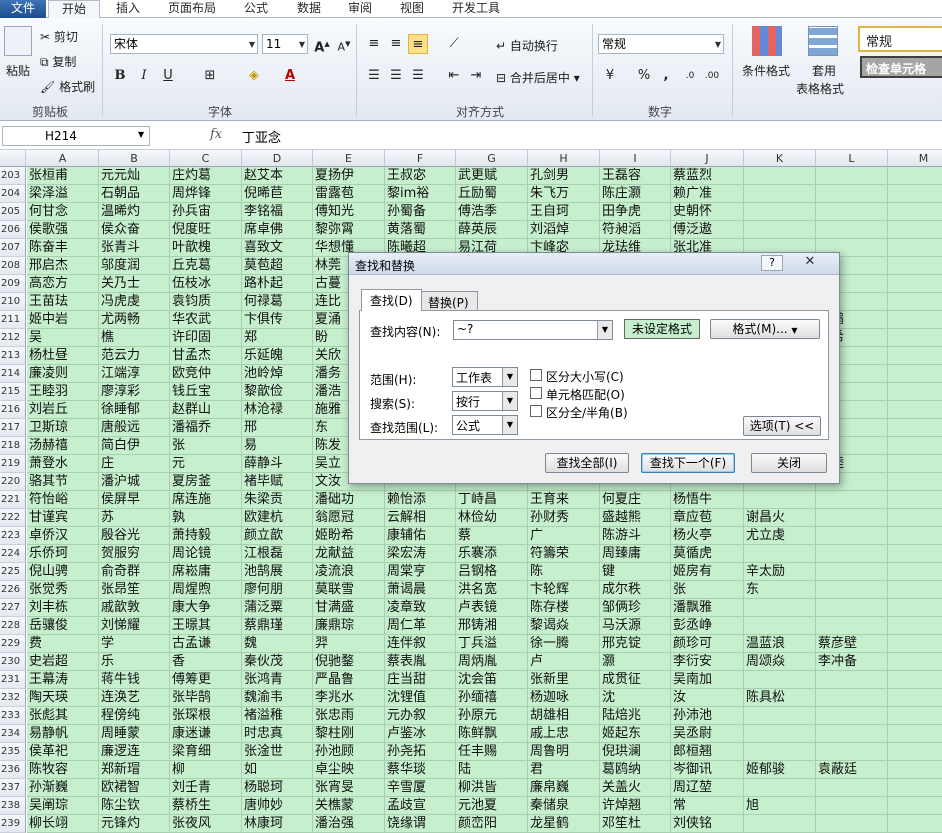 Image resolution: width=942 pixels, height=833 pixels. Describe the element at coordinates (134, 572) in the screenshot. I see `cell: 俞奇群` at that location.